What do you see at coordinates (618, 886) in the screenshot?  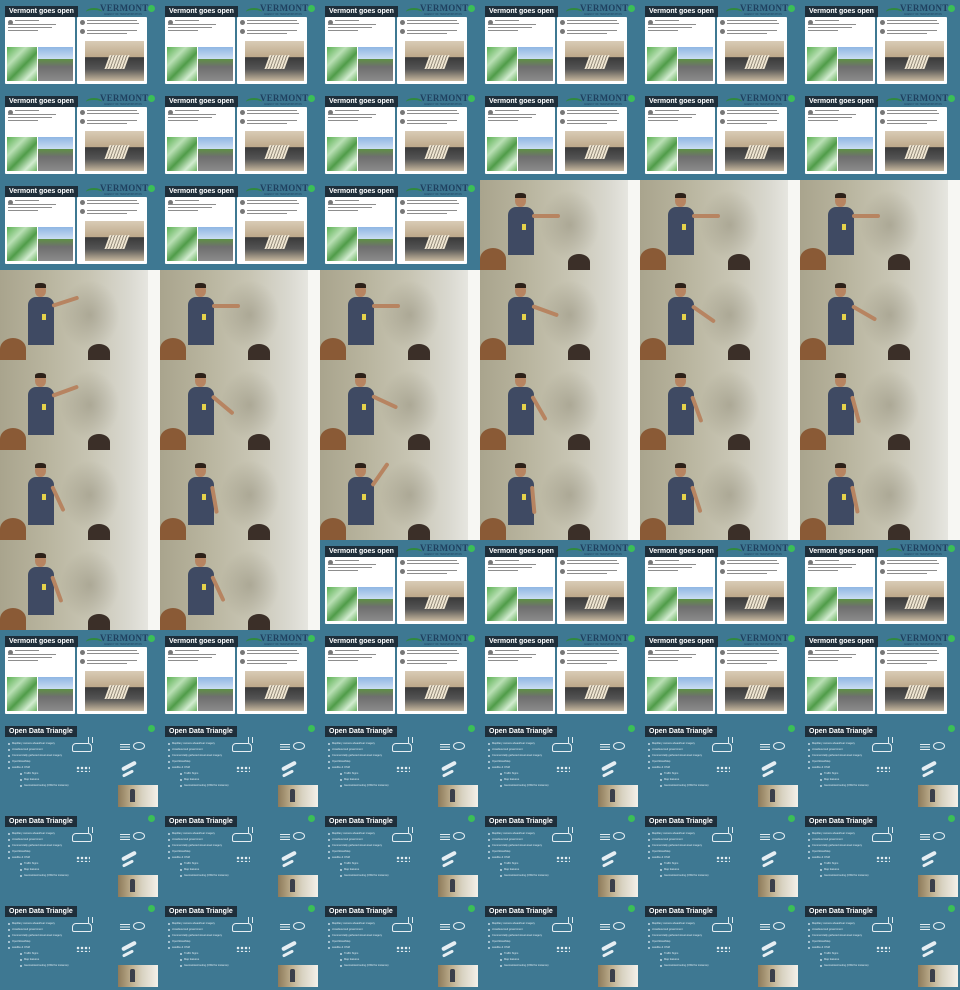 I see `speaker-pip-video` at bounding box center [618, 886].